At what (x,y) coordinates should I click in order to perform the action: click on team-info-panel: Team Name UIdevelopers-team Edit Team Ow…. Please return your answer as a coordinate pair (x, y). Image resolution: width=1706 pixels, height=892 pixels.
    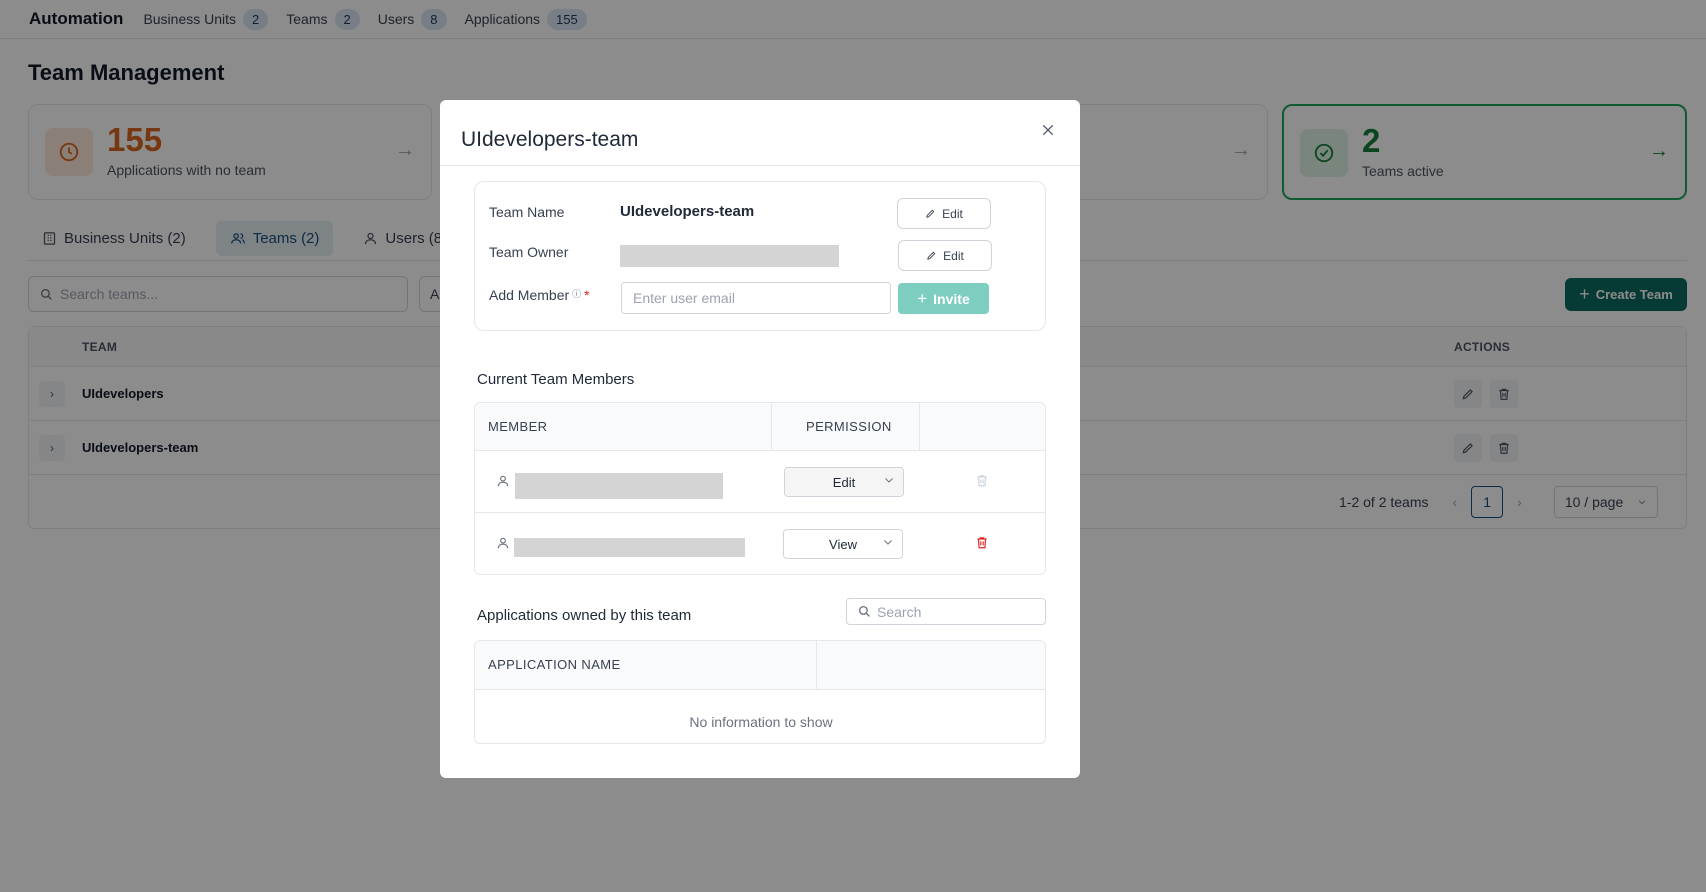
    Looking at the image, I should click on (760, 256).